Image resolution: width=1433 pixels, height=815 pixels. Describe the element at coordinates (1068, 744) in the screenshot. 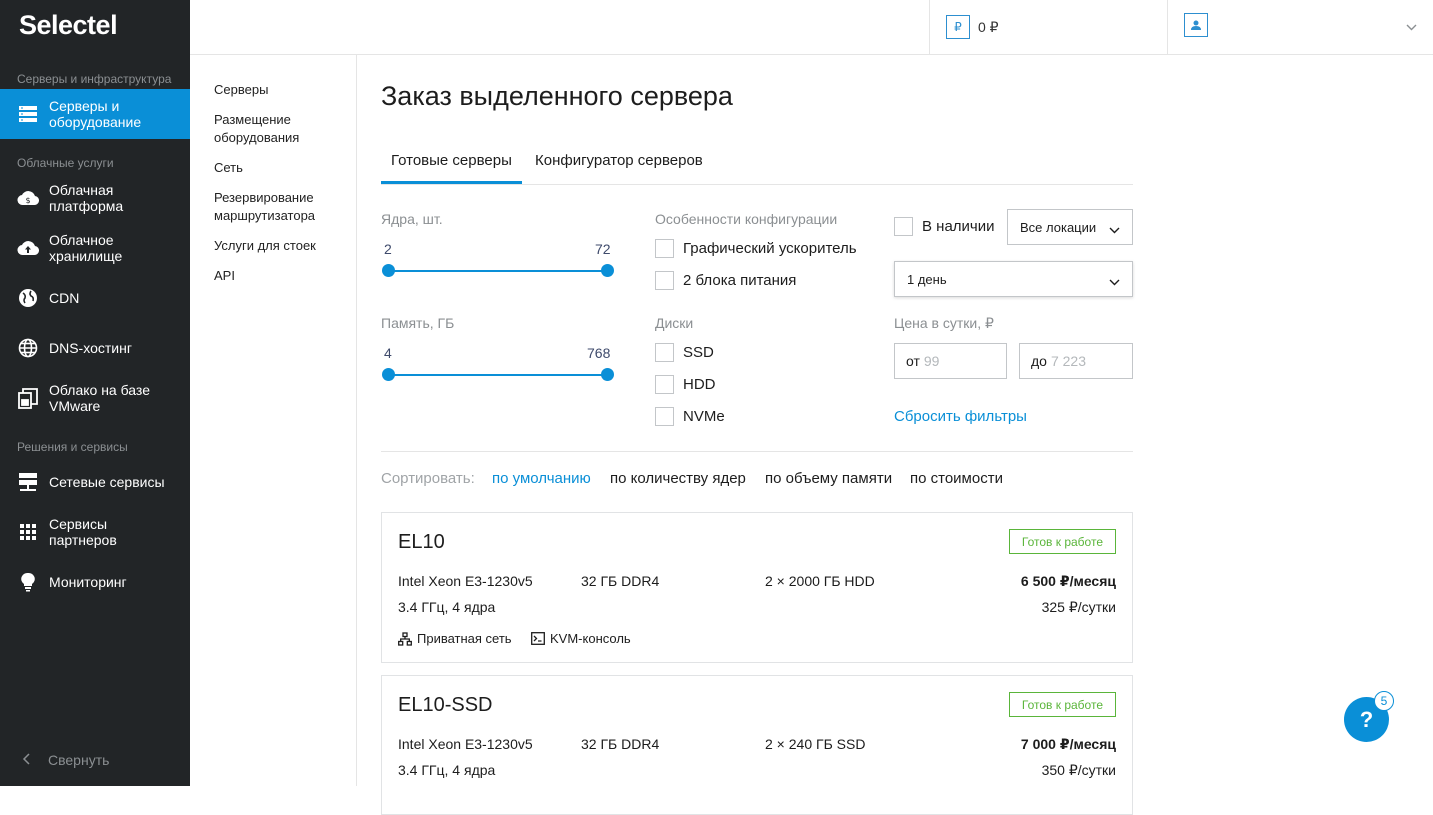

I see `server-price-month: 7 000 ₽/месяц` at that location.